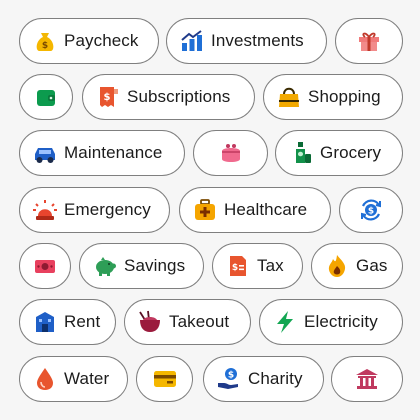 Image resolution: width=420 pixels, height=420 pixels. I want to click on chip-label: Emergency, so click(107, 209).